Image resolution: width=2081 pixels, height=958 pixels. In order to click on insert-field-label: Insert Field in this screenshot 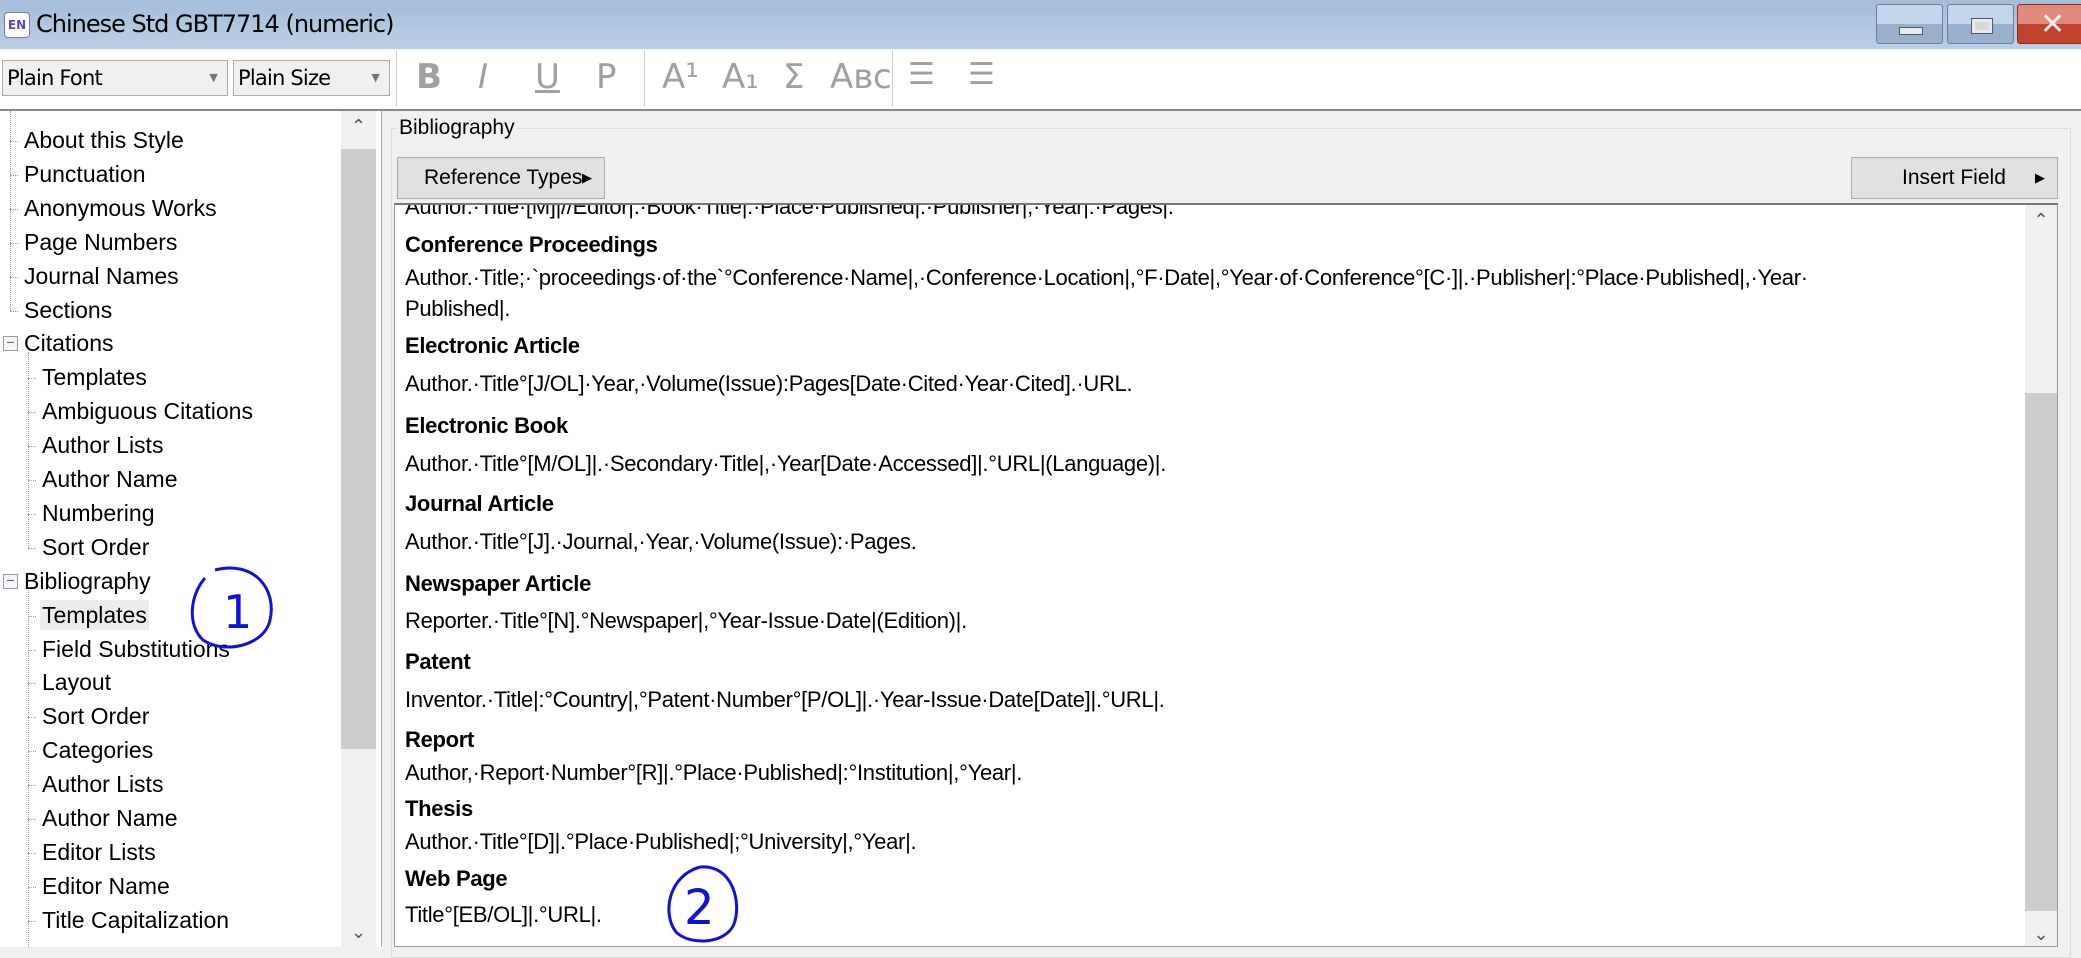, I will do `click(1954, 177)`.